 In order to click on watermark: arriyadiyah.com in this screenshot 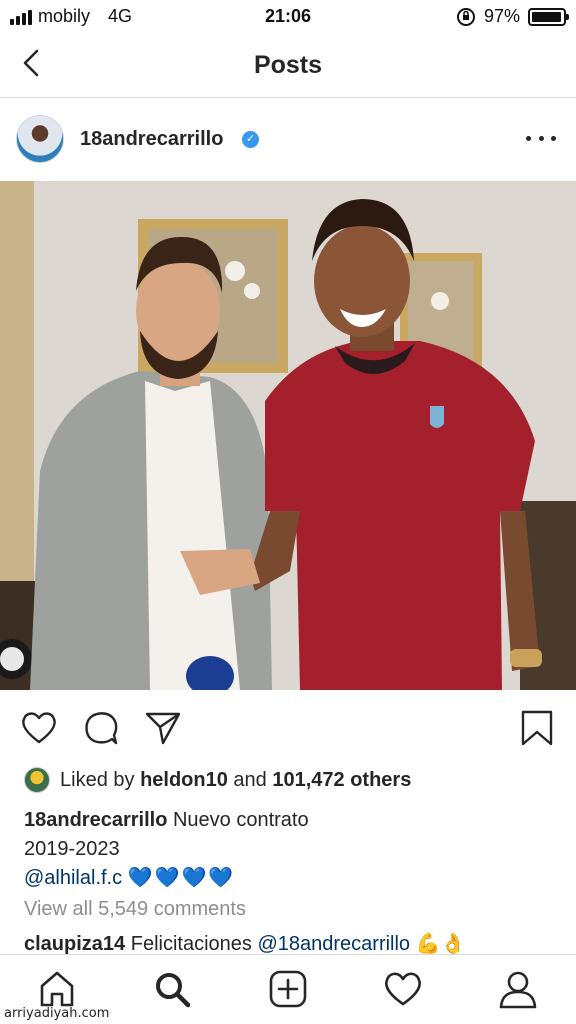, I will do `click(57, 1013)`.